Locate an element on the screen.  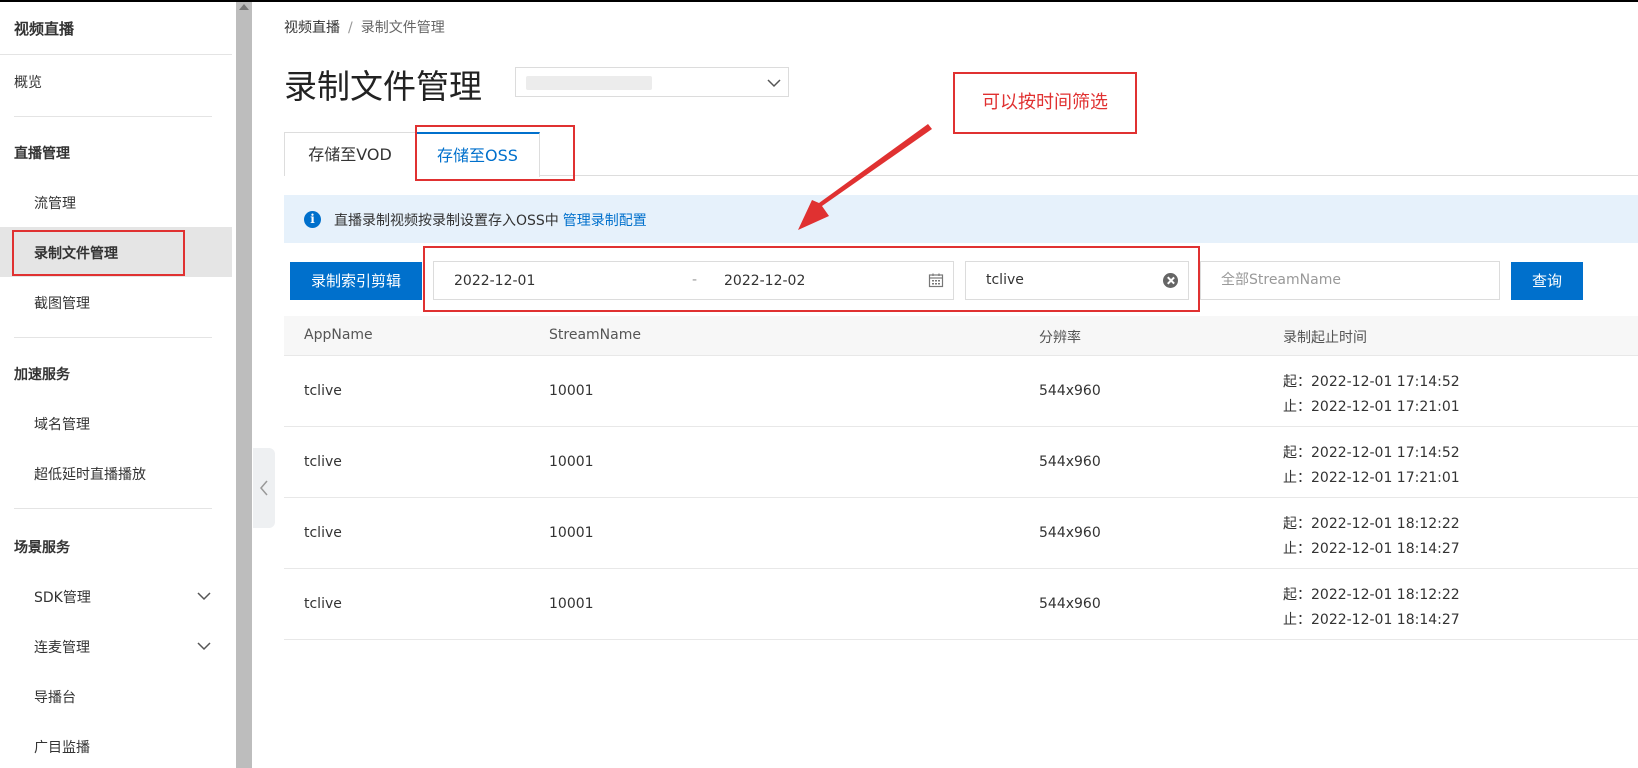
sidebar-item-snapshot: 截图管理 is located at coordinates (62, 303).